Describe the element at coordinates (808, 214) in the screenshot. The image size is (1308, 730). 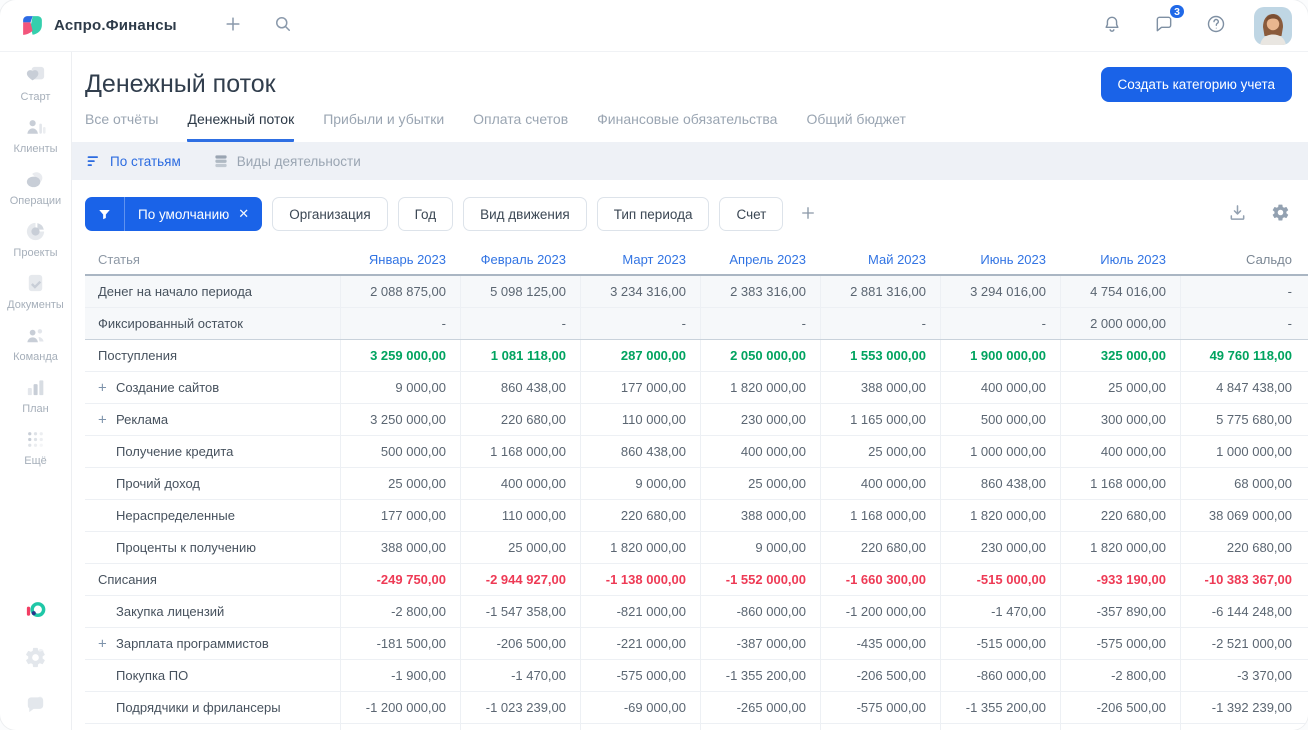
I see `add-filter-button` at that location.